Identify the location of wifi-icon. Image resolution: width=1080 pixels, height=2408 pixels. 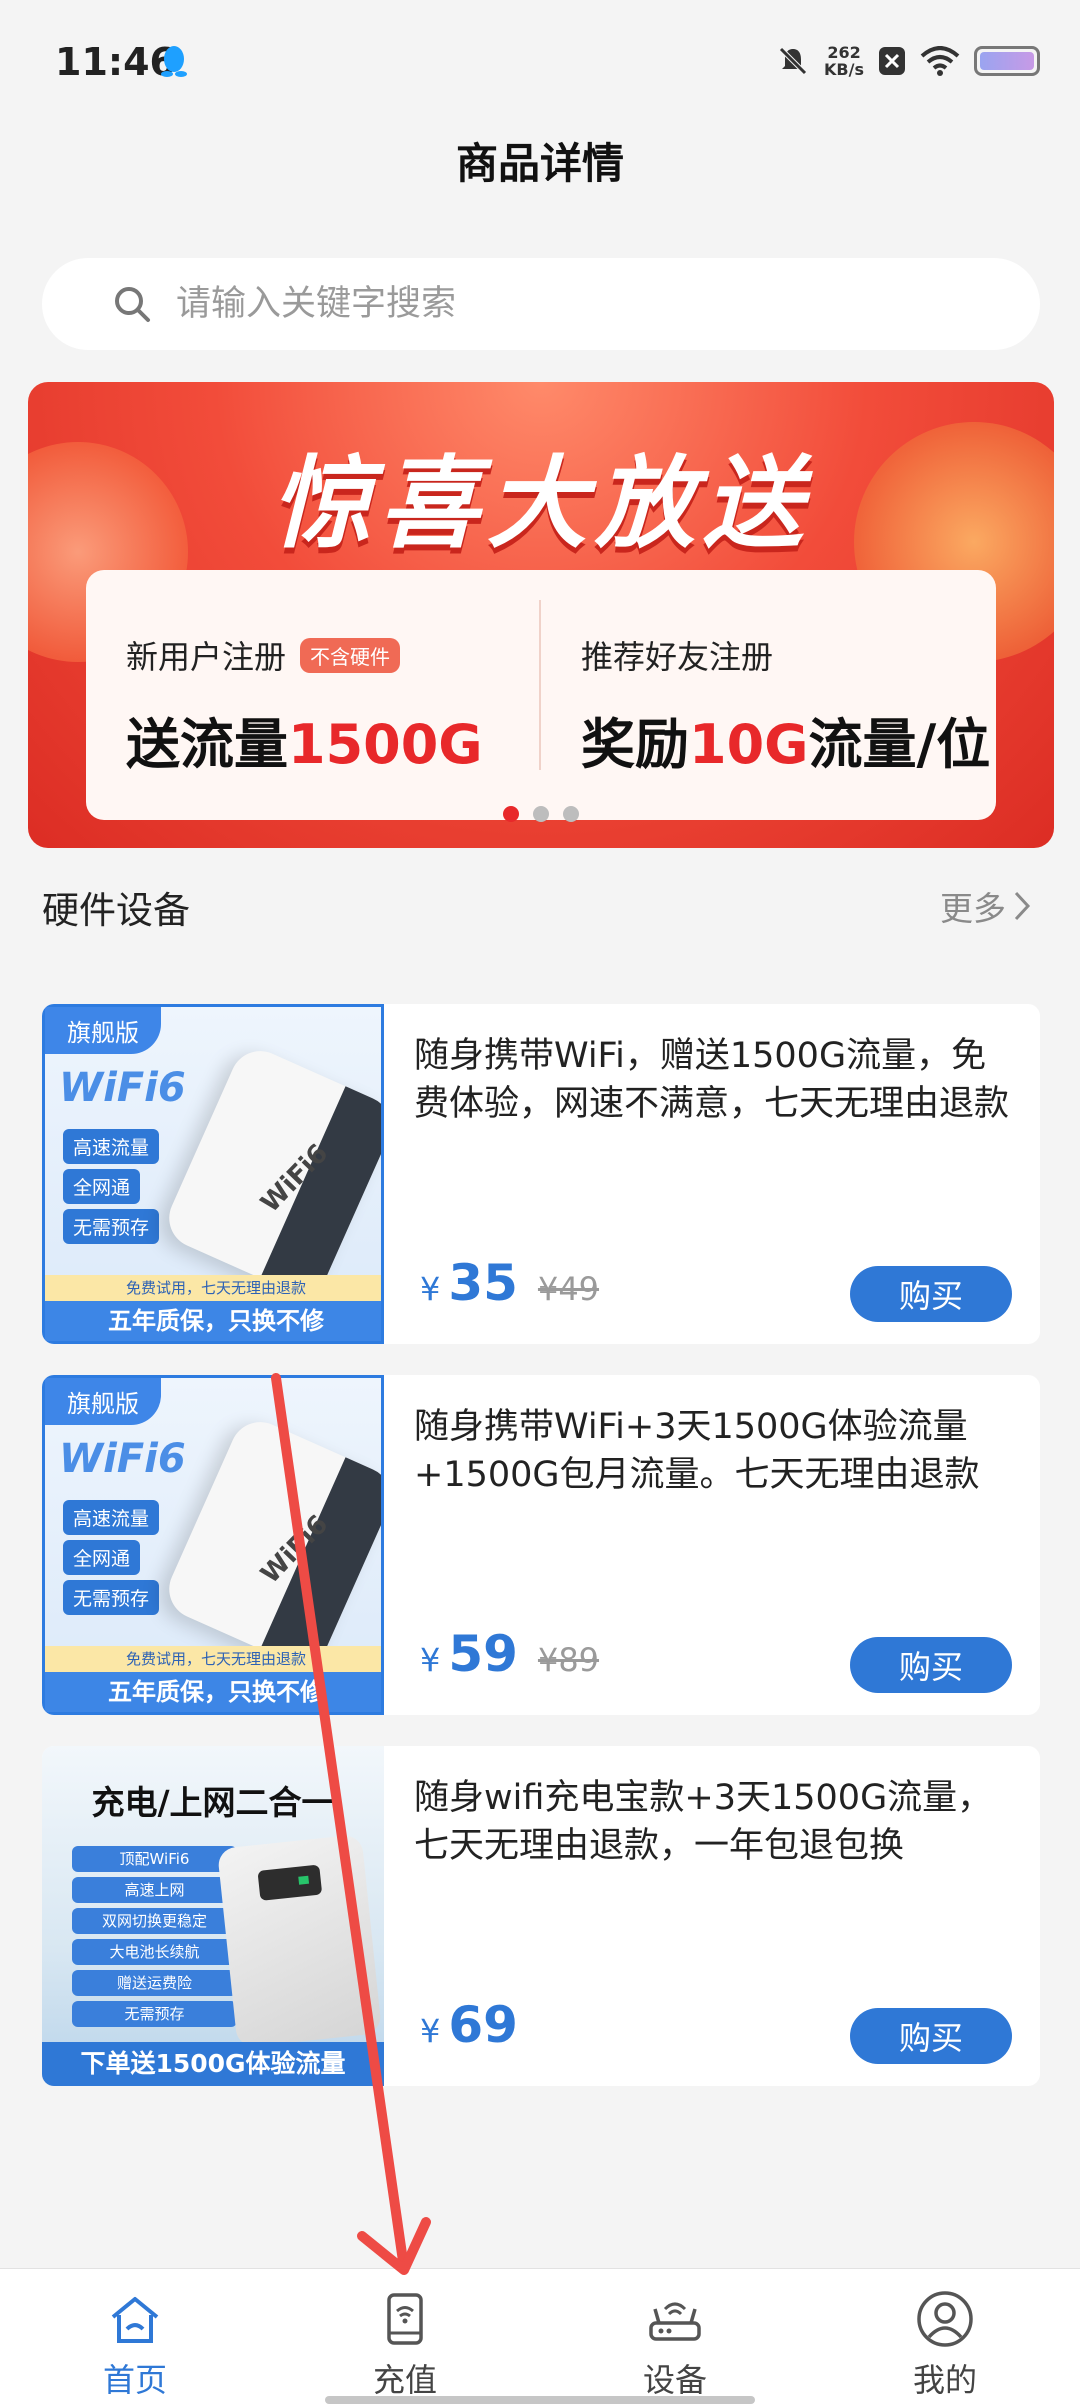
(940, 61).